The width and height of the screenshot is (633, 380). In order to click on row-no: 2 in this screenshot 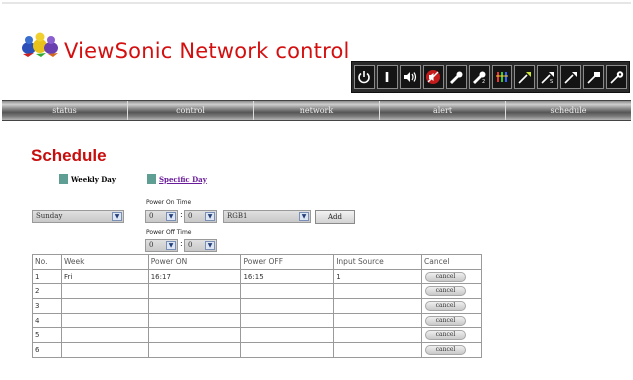, I will do `click(47, 291)`.